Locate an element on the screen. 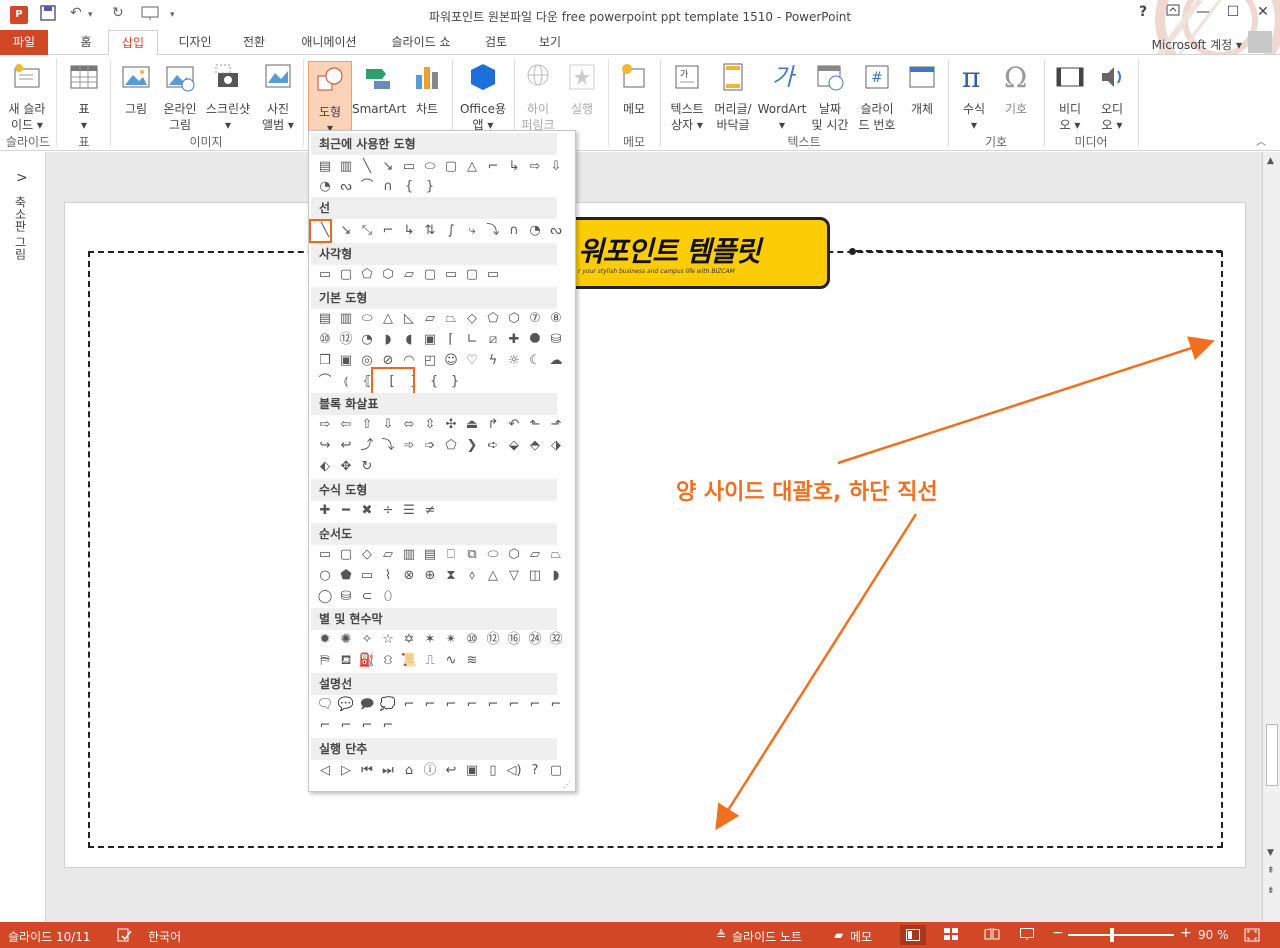  action-help-shape: ? is located at coordinates (535, 771).